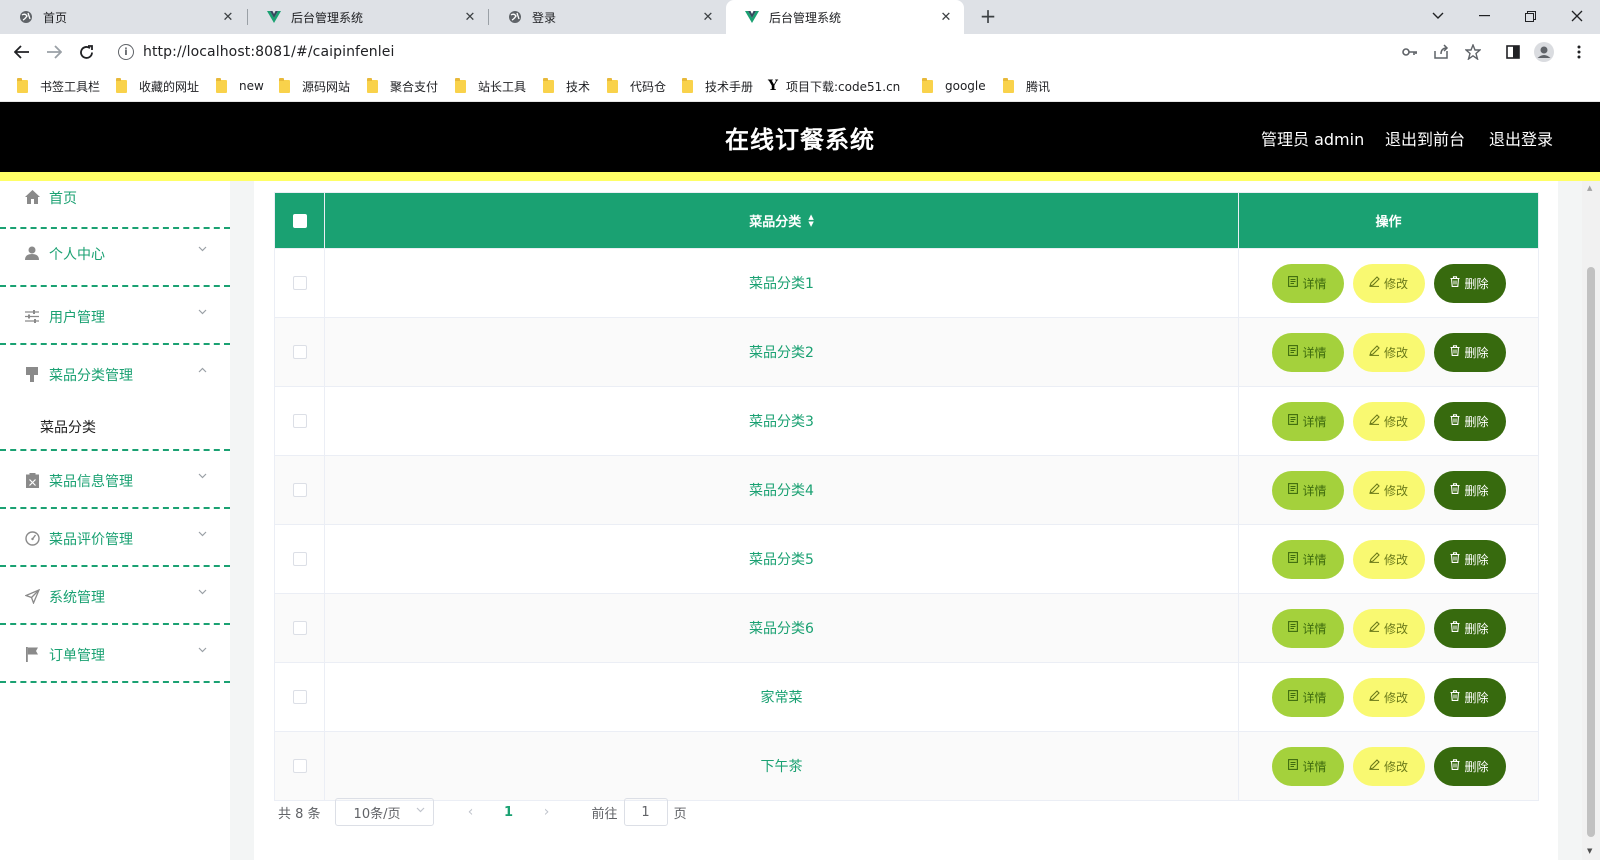 Image resolution: width=1600 pixels, height=860 pixels. Describe the element at coordinates (954, 86) in the screenshot. I see `bookmark-folder: google` at that location.